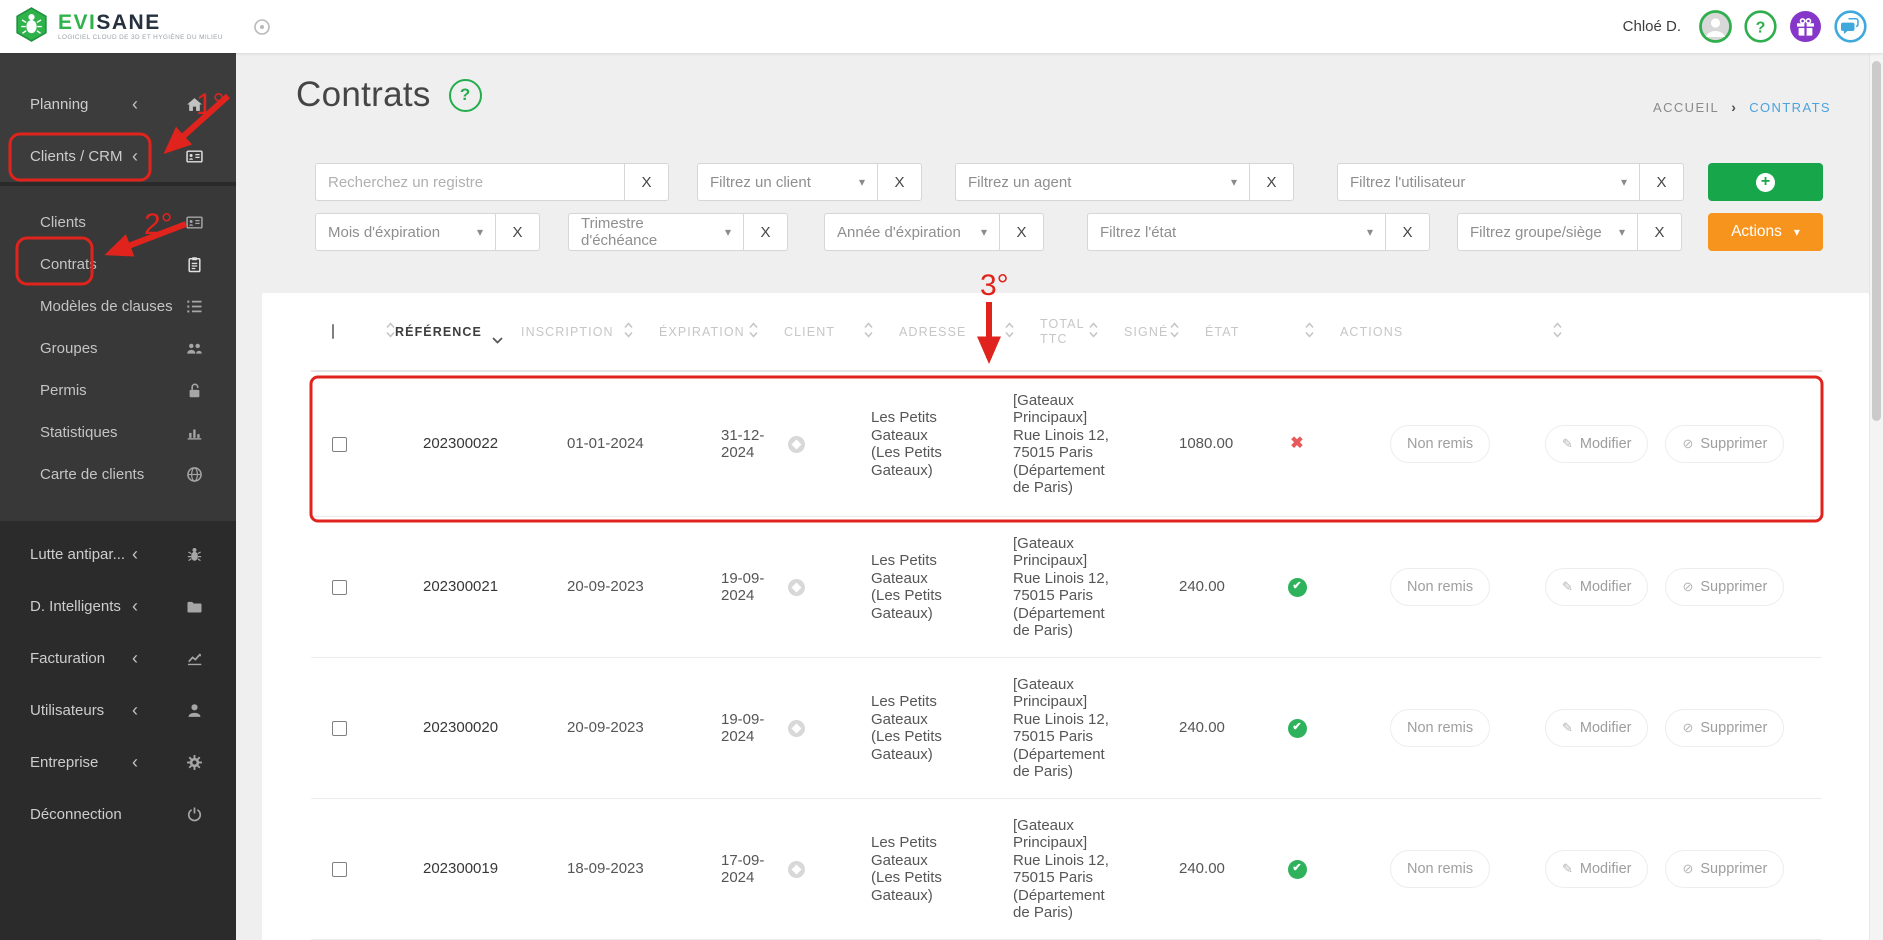  I want to click on sidebar-item-entreprise: Entreprise ‹, so click(118, 762).